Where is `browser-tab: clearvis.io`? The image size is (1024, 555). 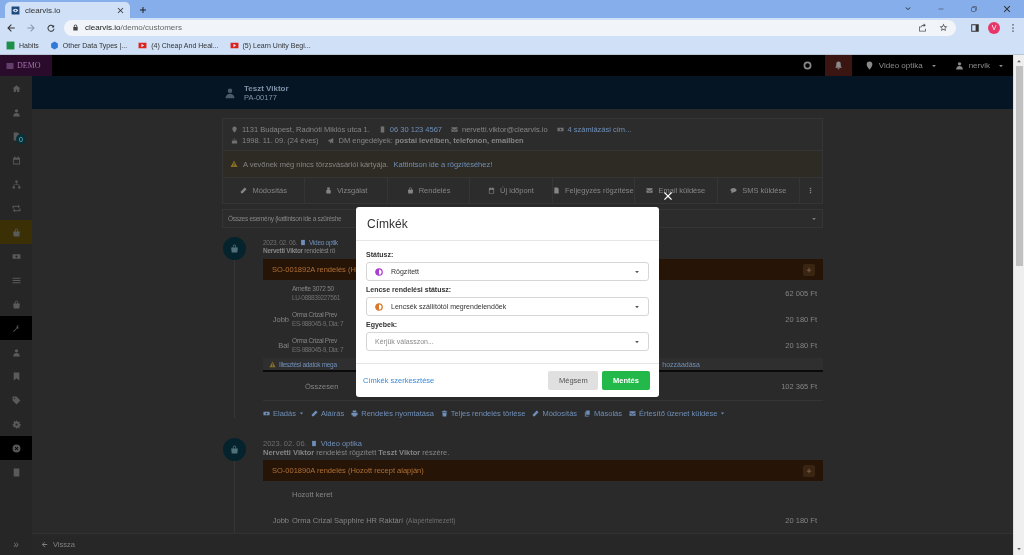 browser-tab: clearvis.io is located at coordinates (67, 10).